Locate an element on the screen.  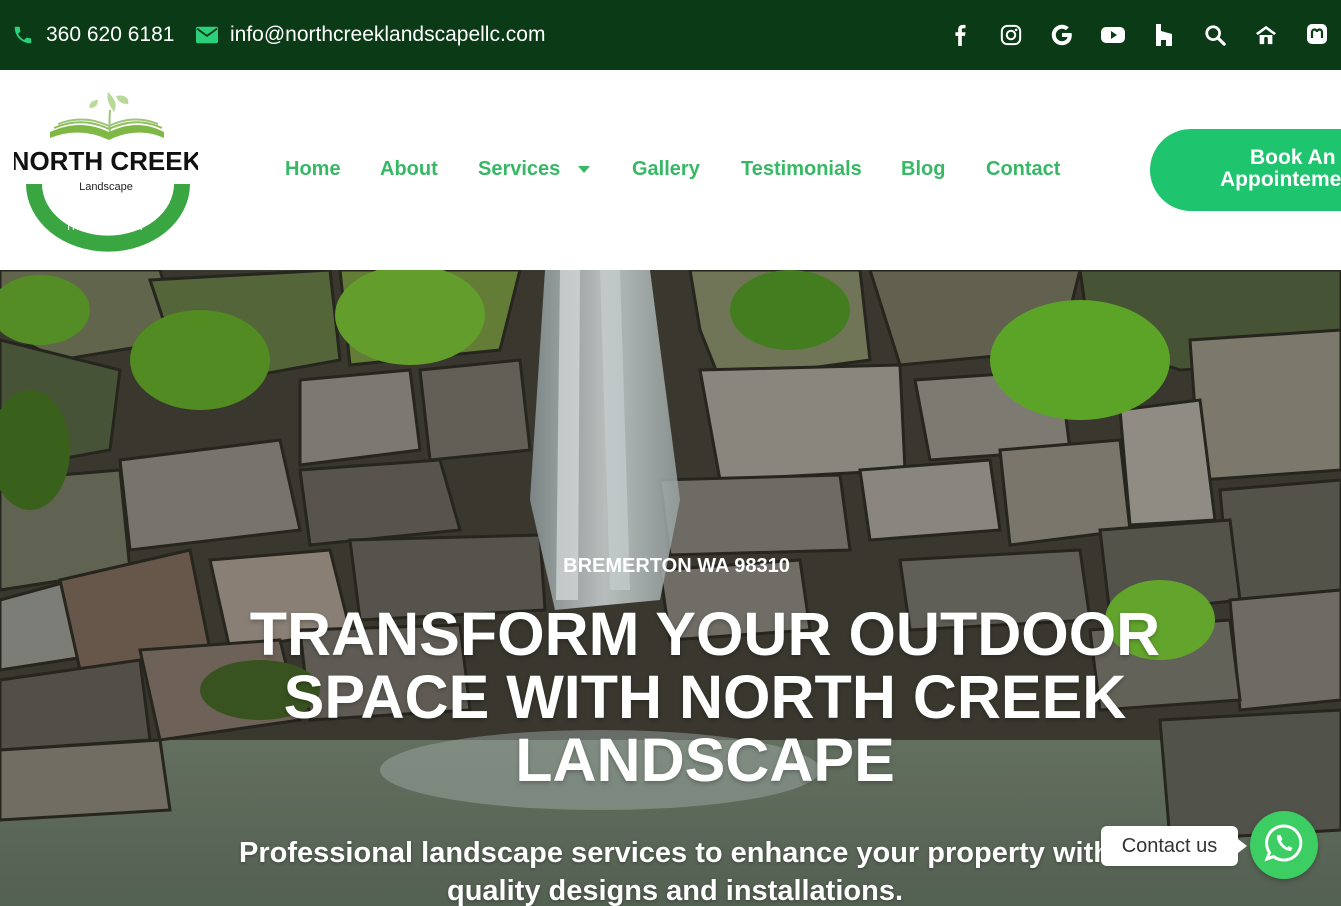
contact-us-label: Contact us is located at coordinates (1169, 845).